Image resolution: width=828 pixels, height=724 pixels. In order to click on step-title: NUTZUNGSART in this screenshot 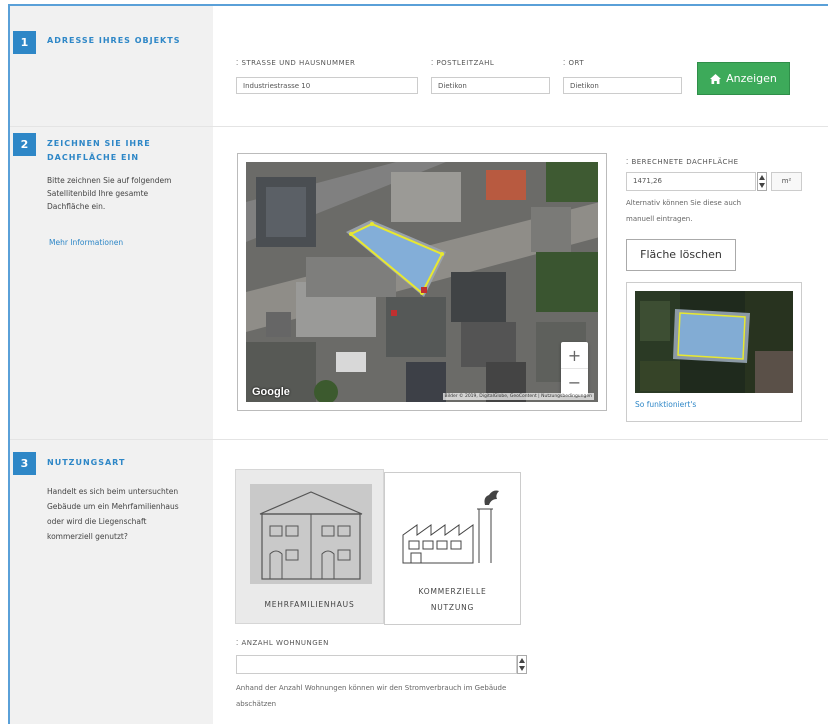, I will do `click(86, 462)`.